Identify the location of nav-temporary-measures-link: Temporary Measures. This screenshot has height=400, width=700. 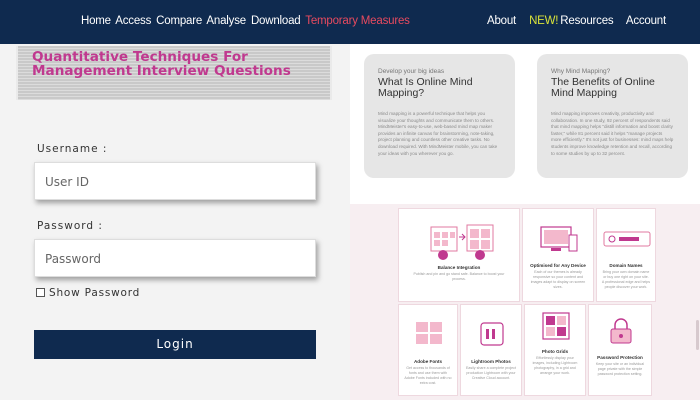
(357, 21).